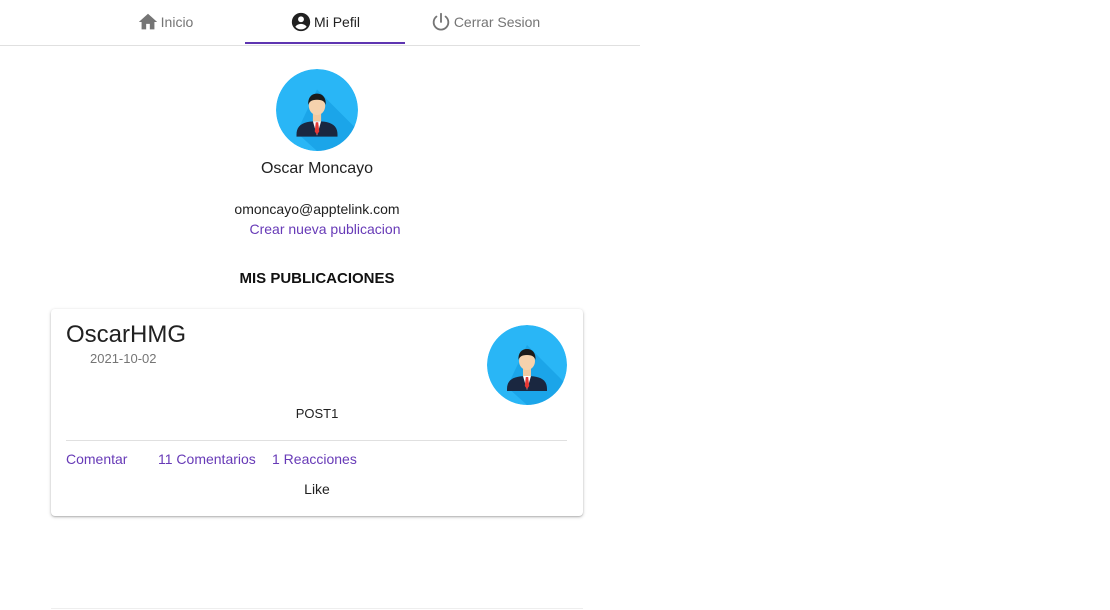  I want to click on post-content: POST1, so click(317, 413).